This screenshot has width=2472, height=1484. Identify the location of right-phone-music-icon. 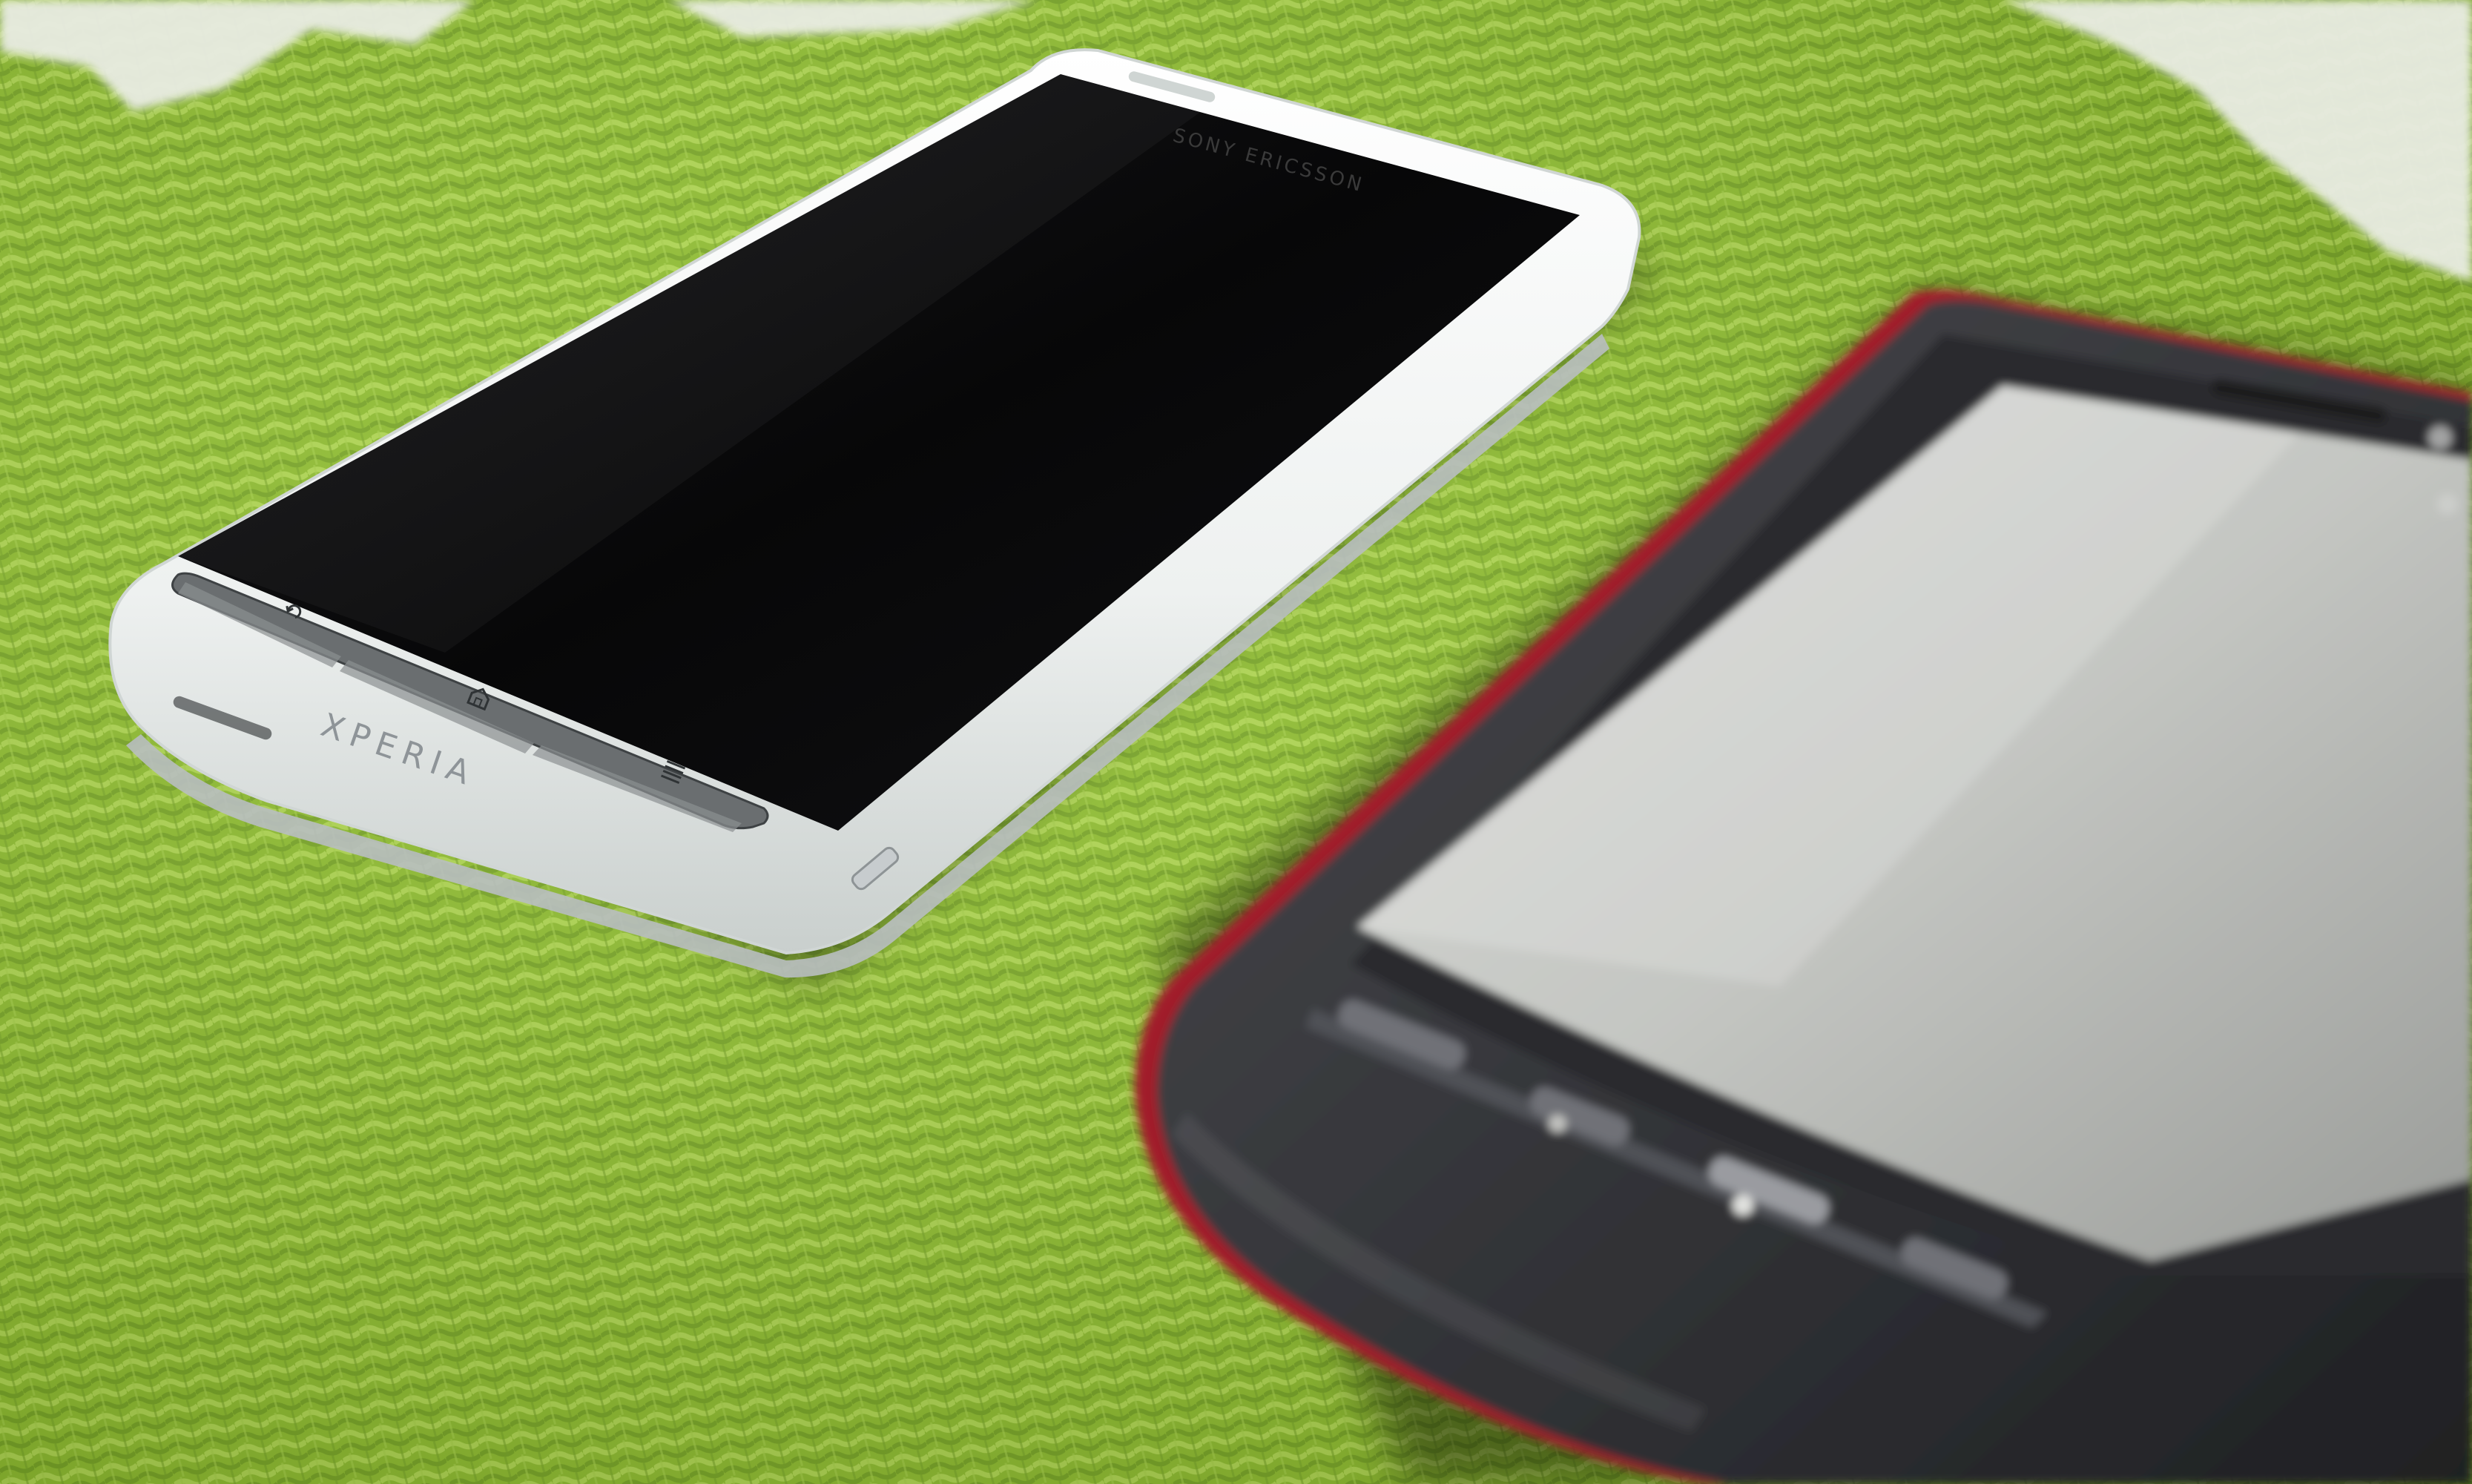
(1557, 1123).